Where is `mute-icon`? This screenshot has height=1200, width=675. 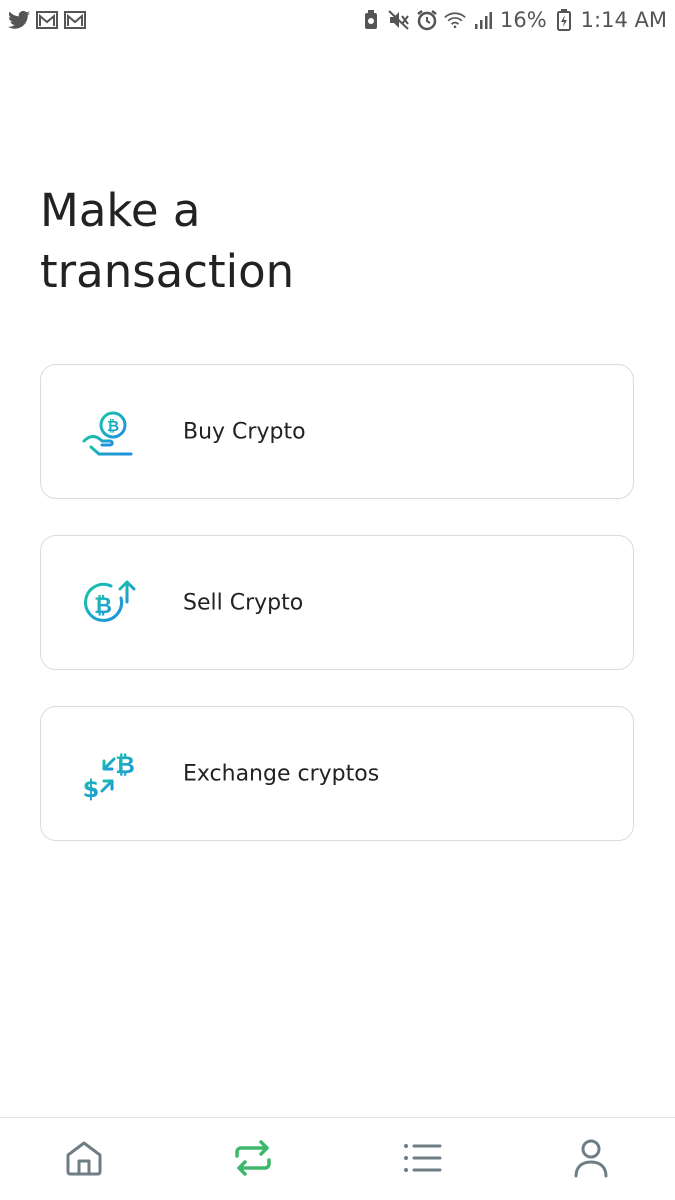 mute-icon is located at coordinates (399, 20).